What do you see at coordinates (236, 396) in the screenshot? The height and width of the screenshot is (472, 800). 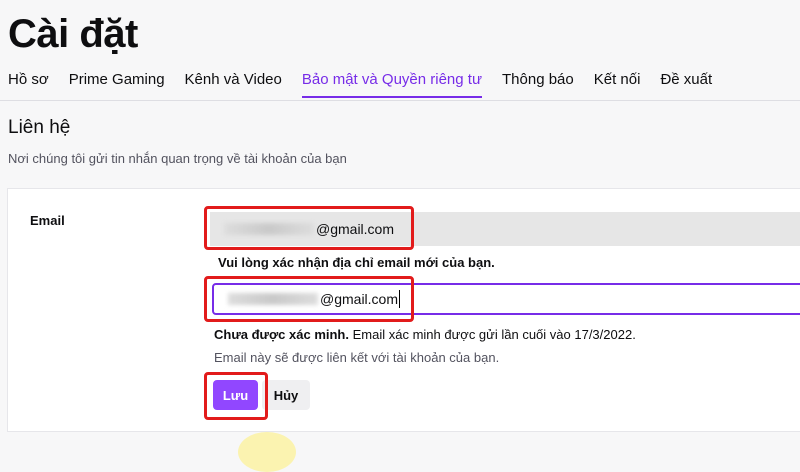 I see `highlight-box-save` at bounding box center [236, 396].